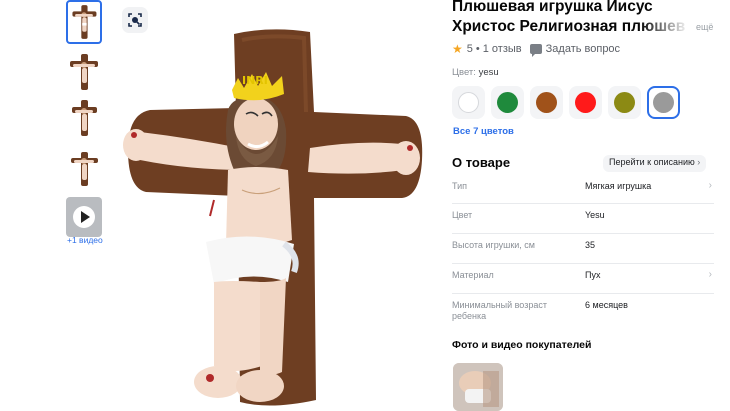  I want to click on color-swatch-red, so click(585, 102).